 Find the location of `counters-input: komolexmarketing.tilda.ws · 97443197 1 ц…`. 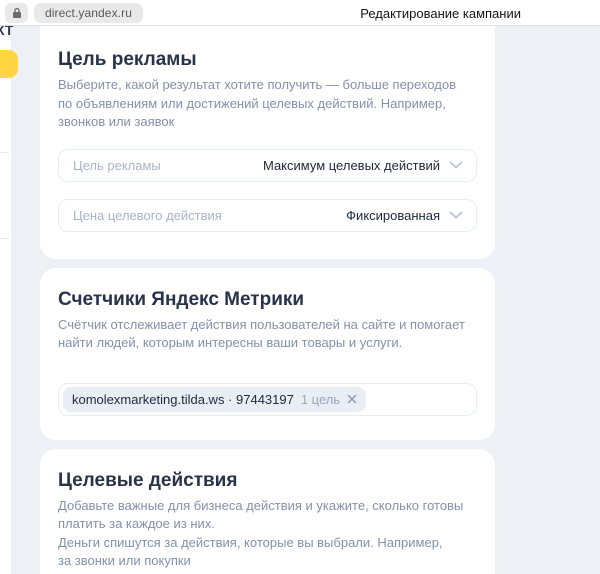

counters-input: komolexmarketing.tilda.ws · 97443197 1 ц… is located at coordinates (267, 399).